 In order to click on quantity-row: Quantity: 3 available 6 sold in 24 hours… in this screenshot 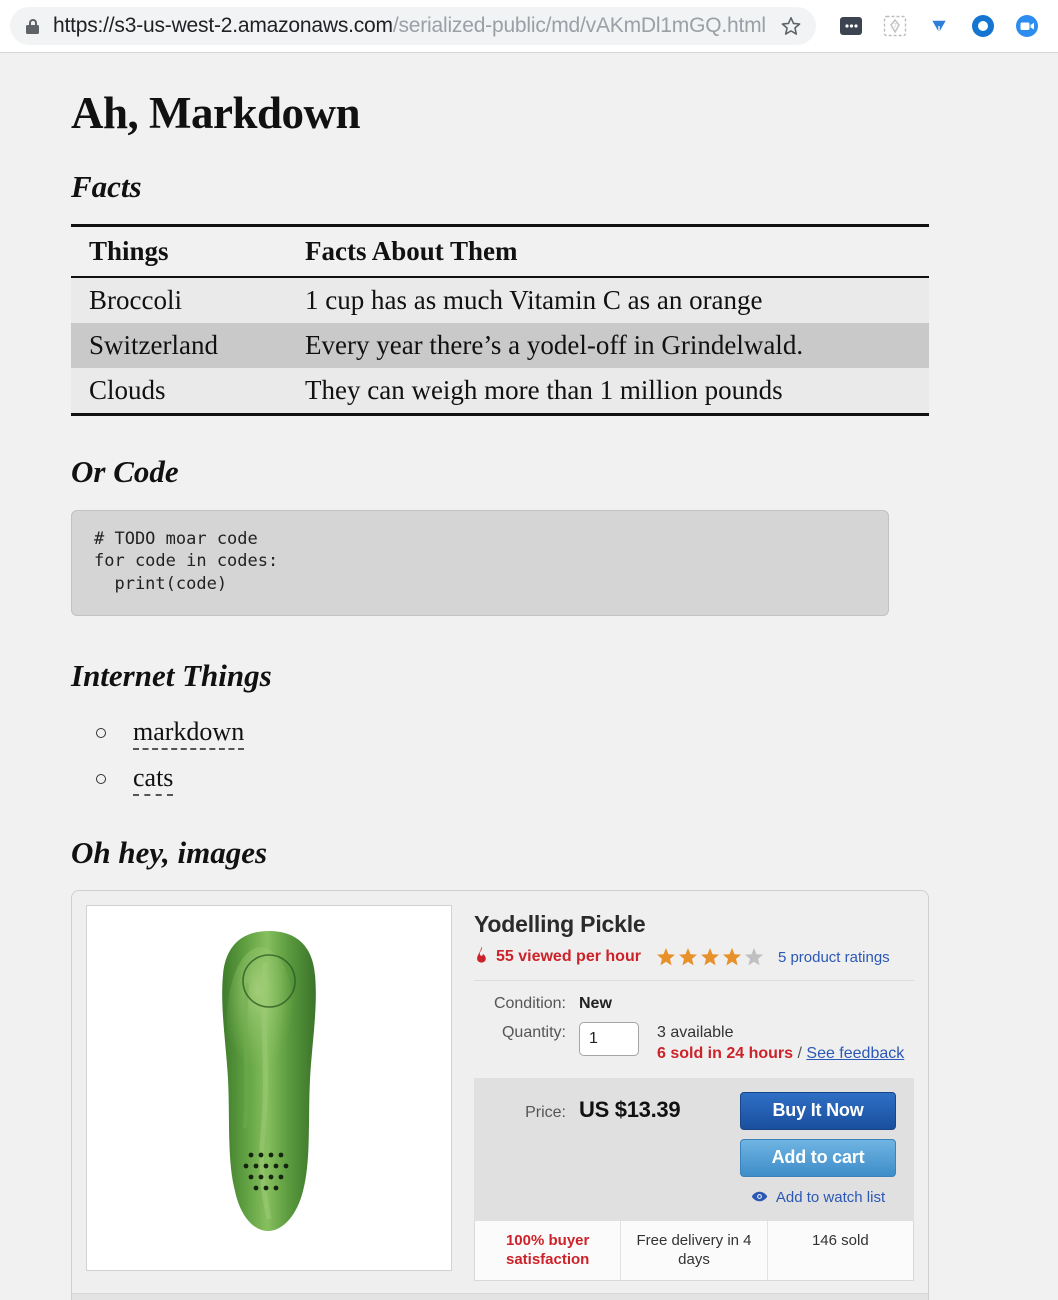, I will do `click(694, 1043)`.